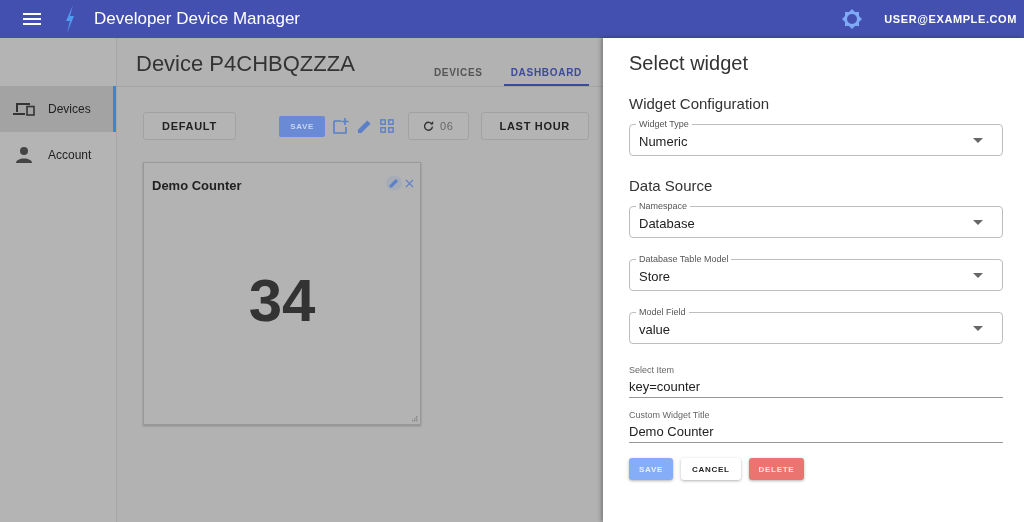 This screenshot has width=1024, height=522. Describe the element at coordinates (189, 126) in the screenshot. I see `dashboard-button: DEFAULT` at that location.